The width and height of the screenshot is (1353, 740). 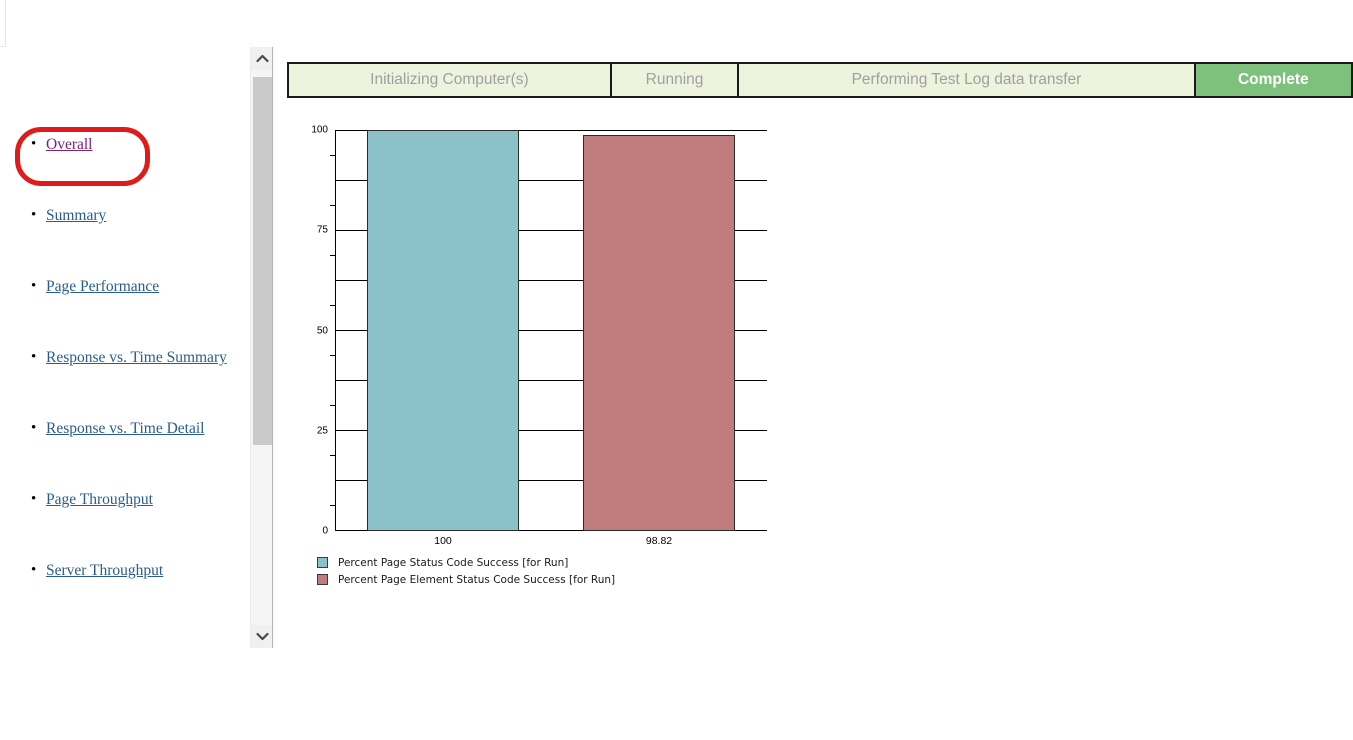 What do you see at coordinates (967, 80) in the screenshot?
I see `progress-step-log-transfer: Performing Test Log data transfer` at bounding box center [967, 80].